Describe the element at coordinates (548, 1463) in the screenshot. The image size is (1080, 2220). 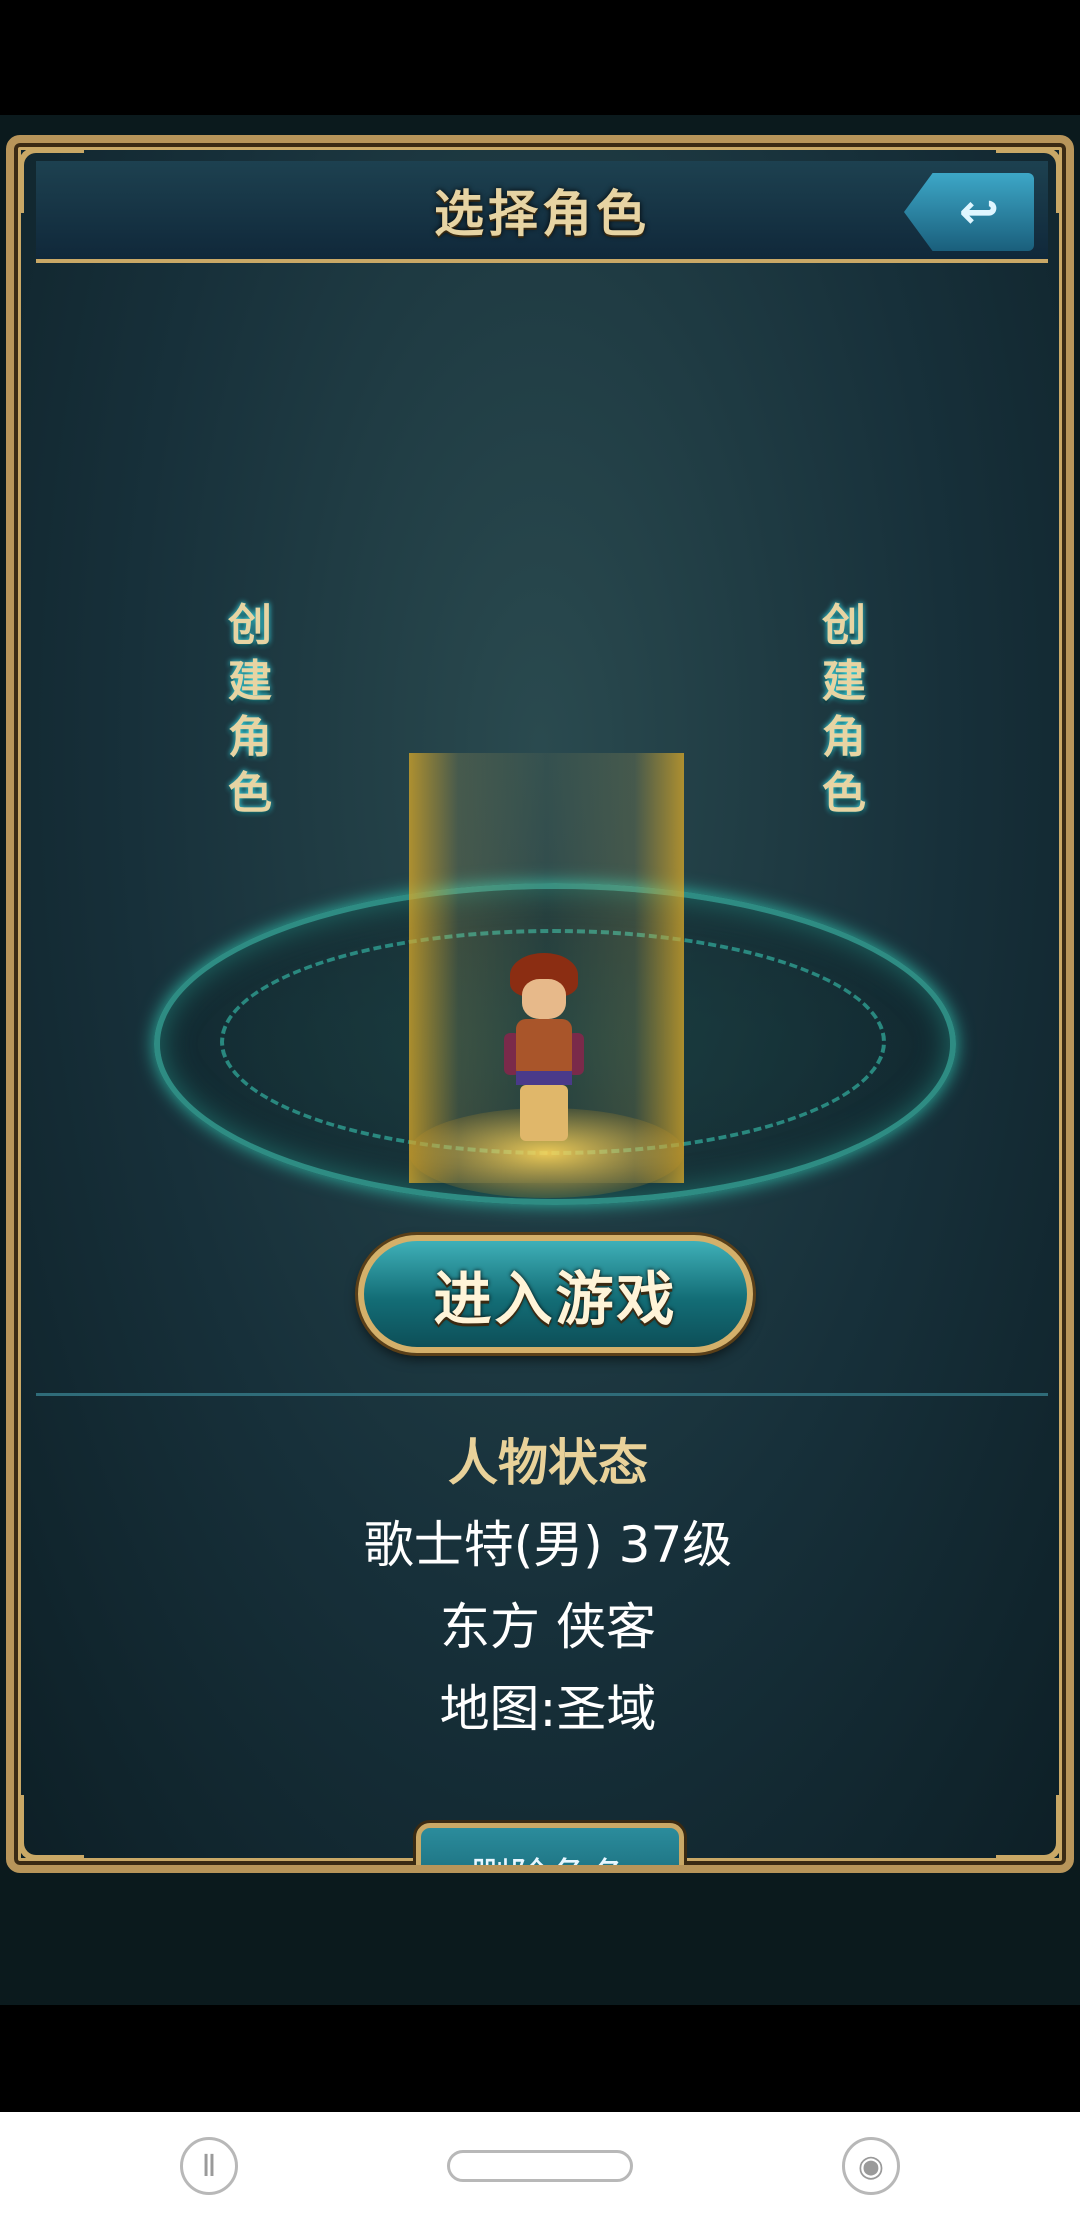
I see `status-title: 人物状态` at that location.